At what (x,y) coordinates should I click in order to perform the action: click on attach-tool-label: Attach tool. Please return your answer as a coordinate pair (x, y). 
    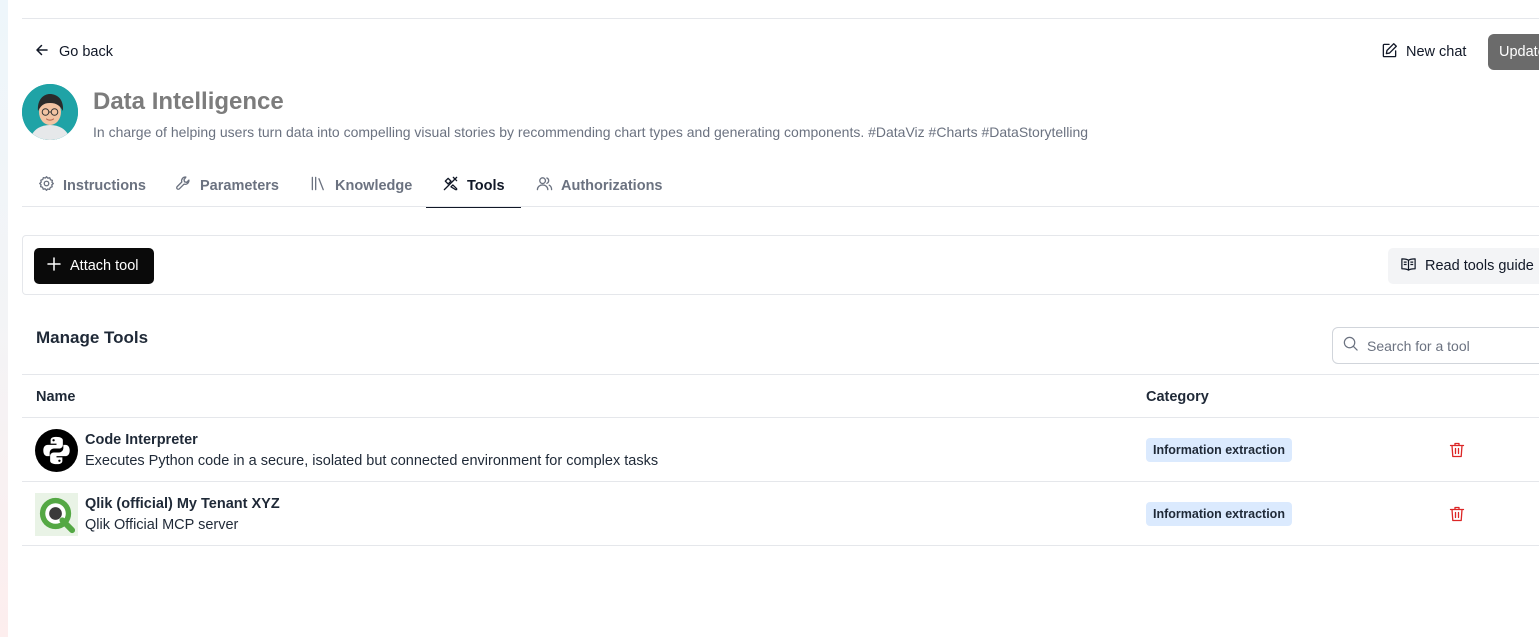
    Looking at the image, I should click on (104, 266).